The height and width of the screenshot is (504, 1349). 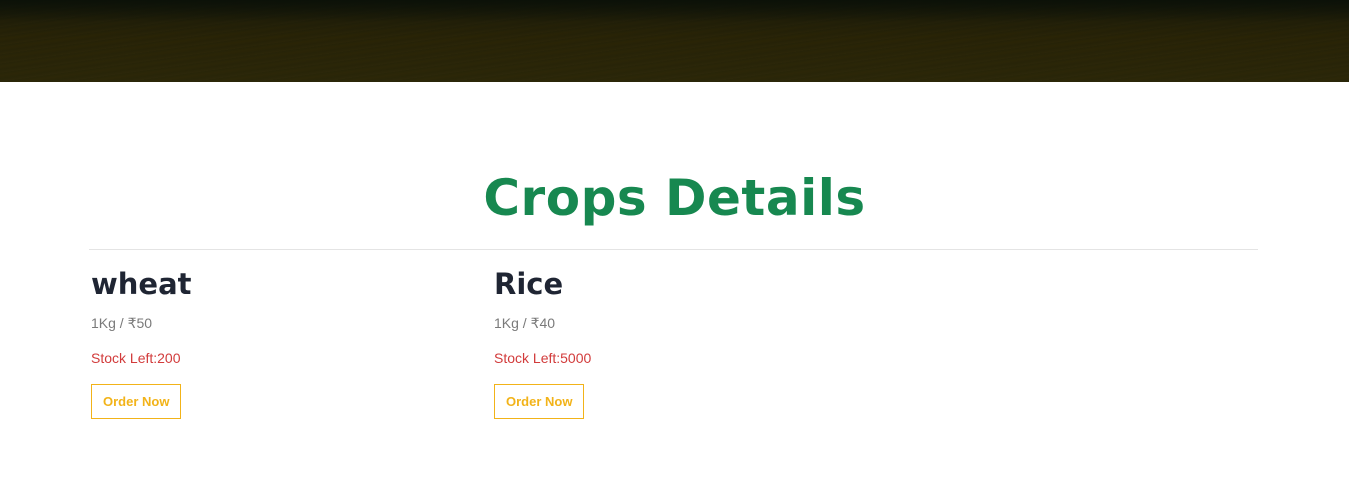 What do you see at coordinates (674, 198) in the screenshot?
I see `page-title: Crops Details` at bounding box center [674, 198].